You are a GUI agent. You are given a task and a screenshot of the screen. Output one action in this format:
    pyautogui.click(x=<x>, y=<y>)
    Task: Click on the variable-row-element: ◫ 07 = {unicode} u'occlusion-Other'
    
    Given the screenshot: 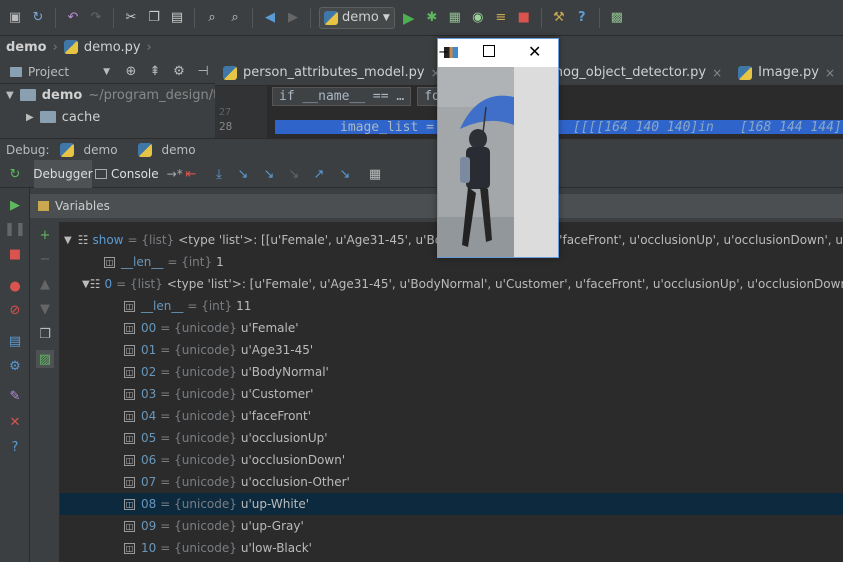 What is the action you would take?
    pyautogui.click(x=451, y=482)
    